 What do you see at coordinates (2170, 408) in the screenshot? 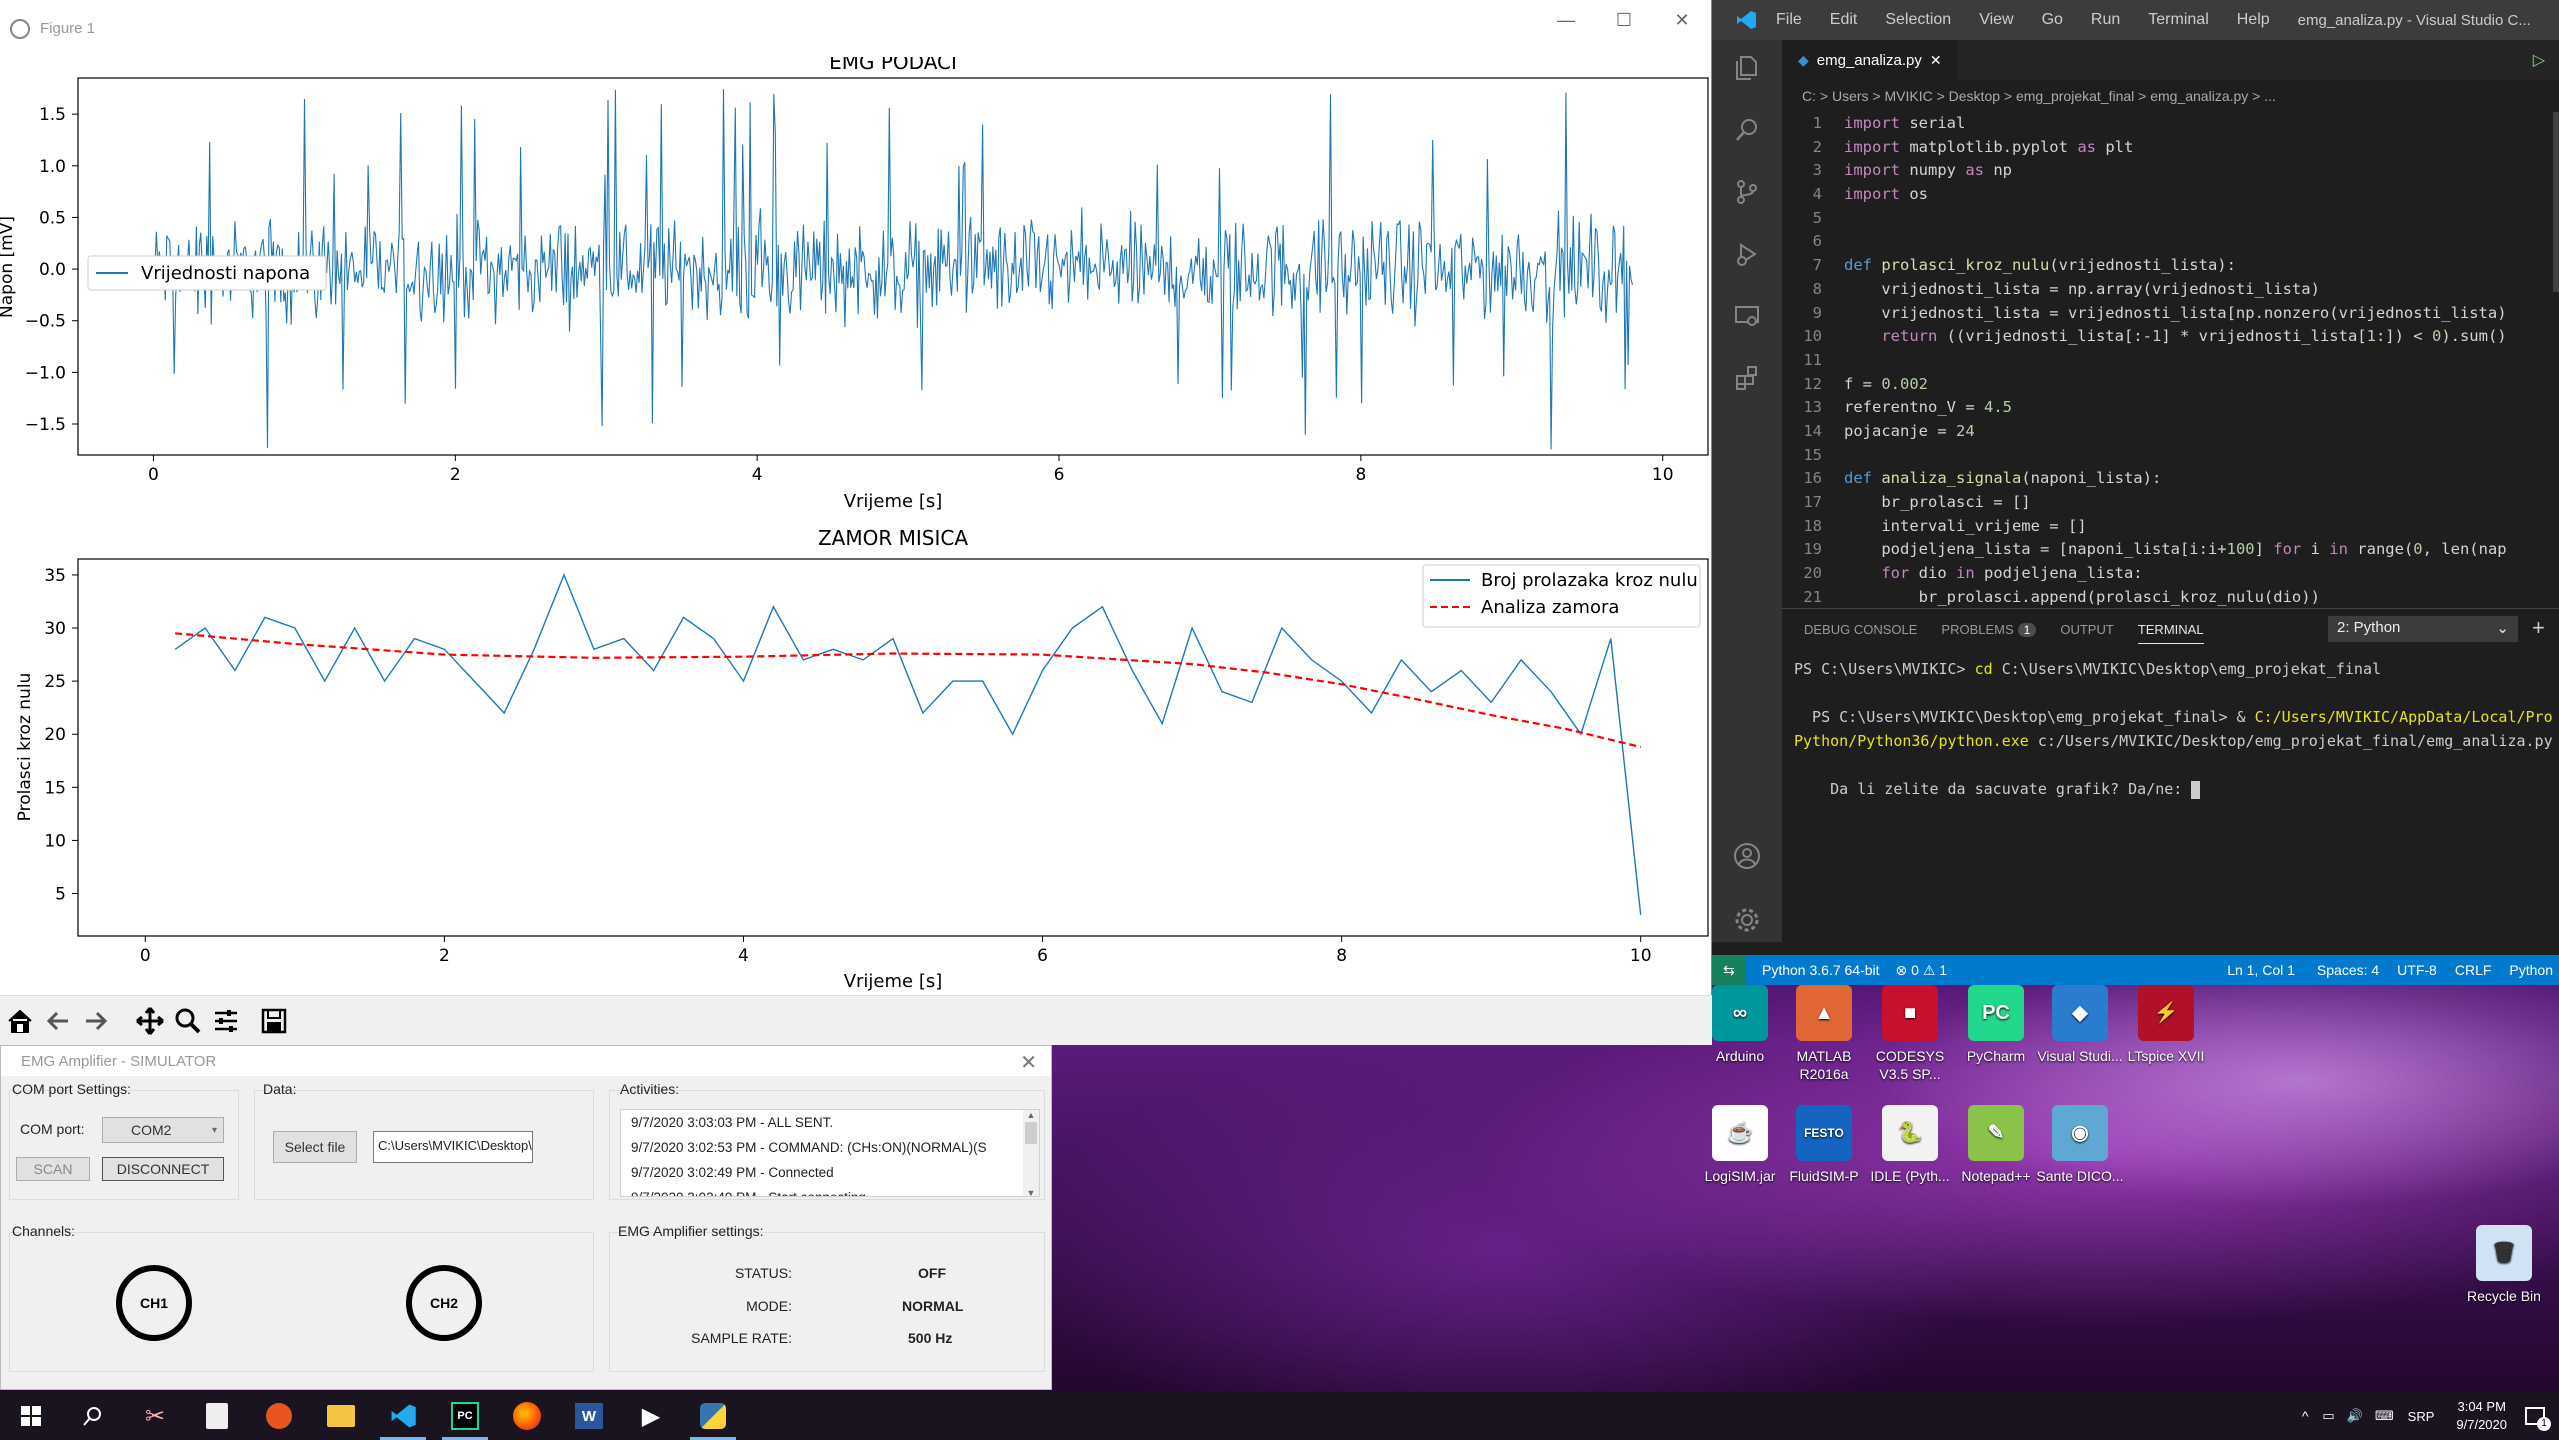
I see `code-line: 13 referentno_V = 4.5` at bounding box center [2170, 408].